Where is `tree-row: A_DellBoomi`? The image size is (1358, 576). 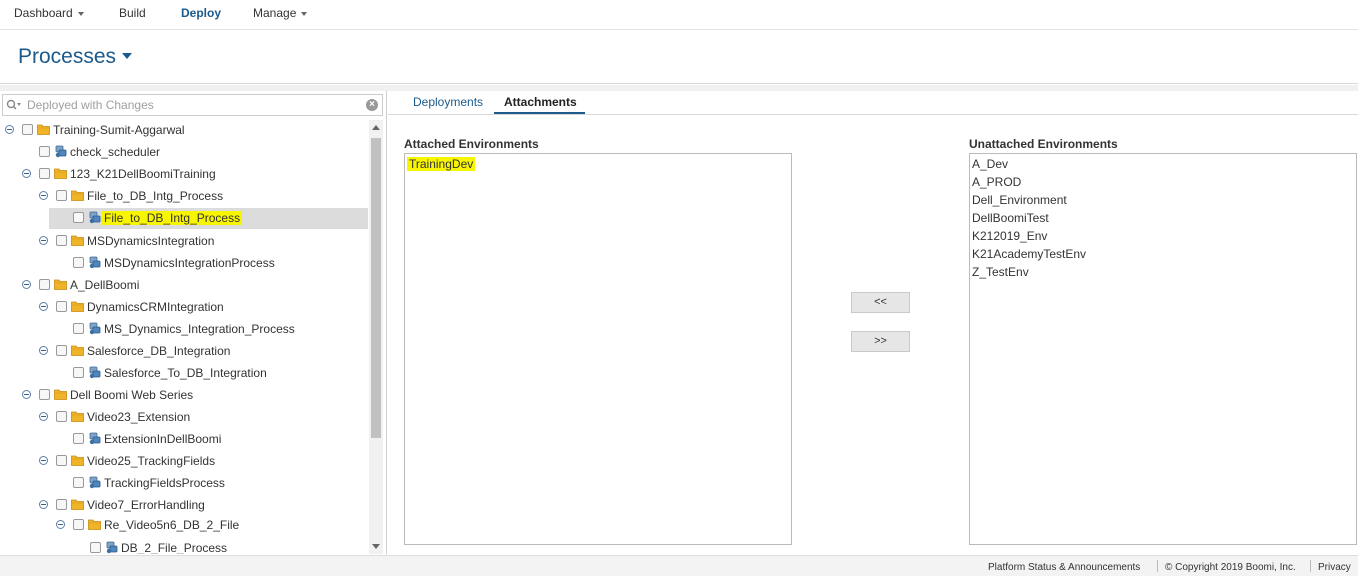
tree-row: A_DellBoomi is located at coordinates (184, 285).